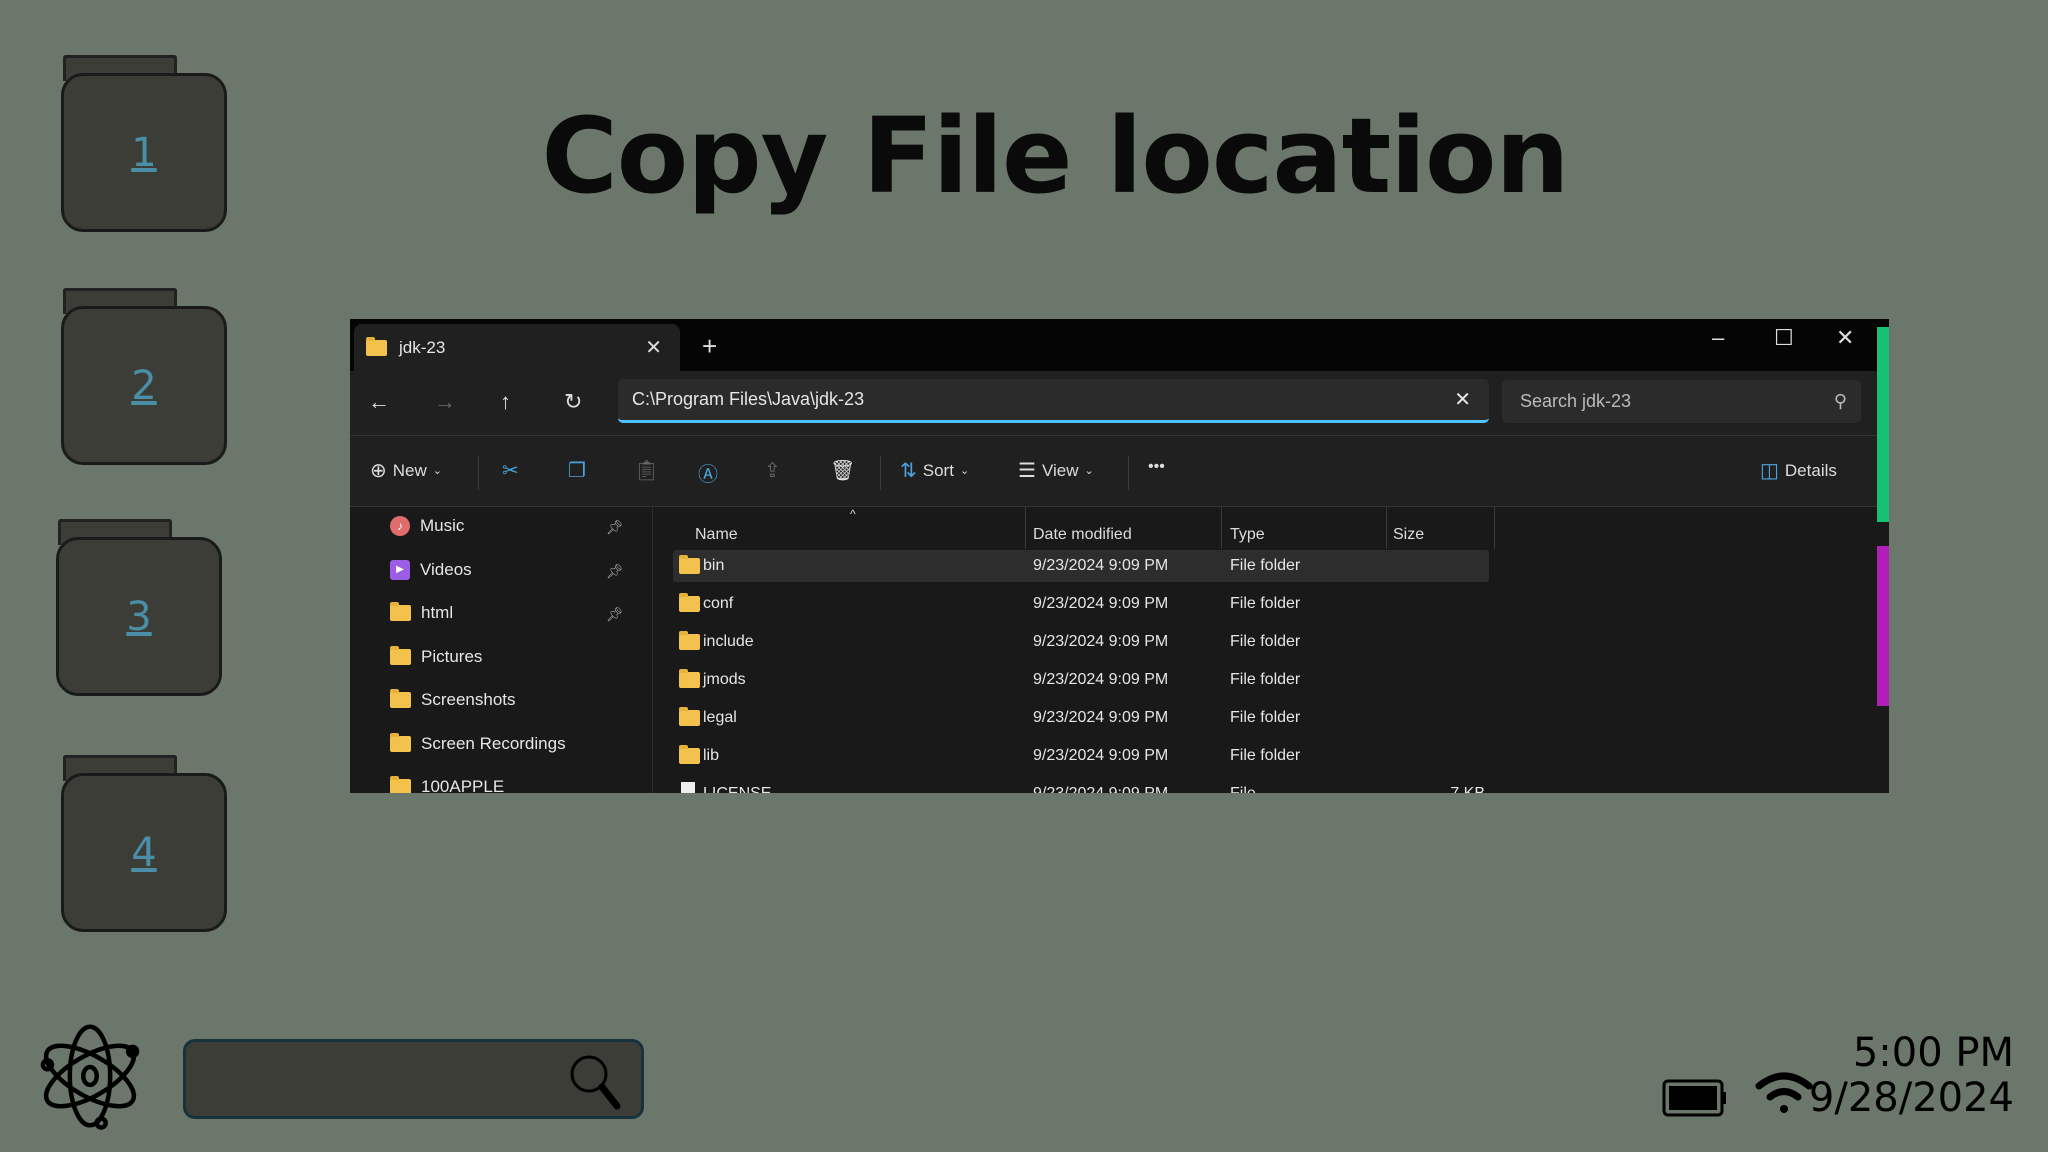 The height and width of the screenshot is (1152, 2048). I want to click on file-name: lib, so click(711, 755).